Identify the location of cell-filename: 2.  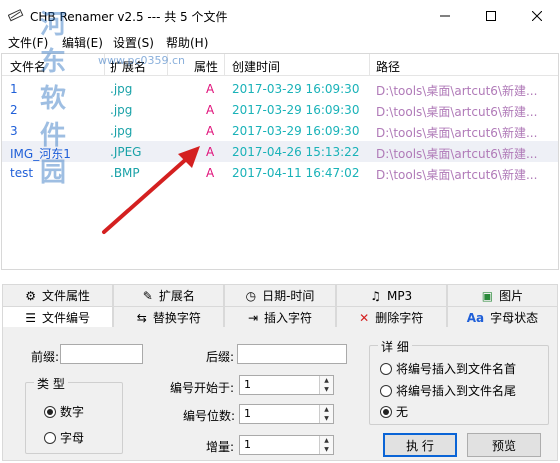
(14, 110).